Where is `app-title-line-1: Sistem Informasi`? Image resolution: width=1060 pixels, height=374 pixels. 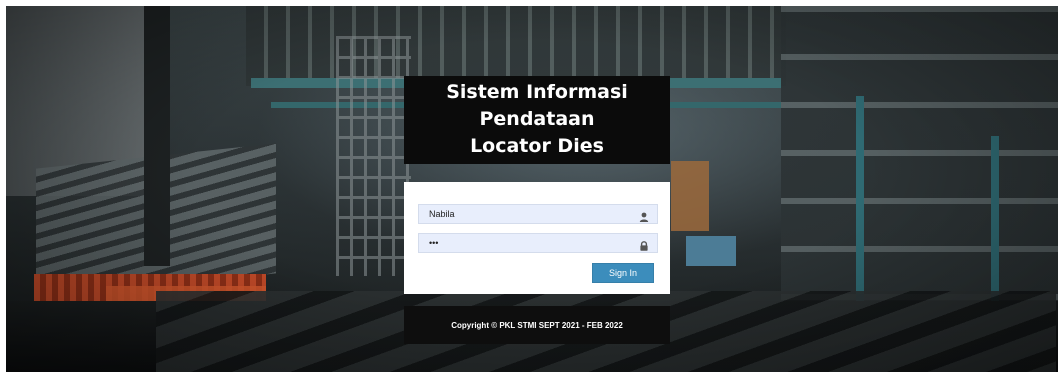
app-title-line-1: Sistem Informasi is located at coordinates (537, 92).